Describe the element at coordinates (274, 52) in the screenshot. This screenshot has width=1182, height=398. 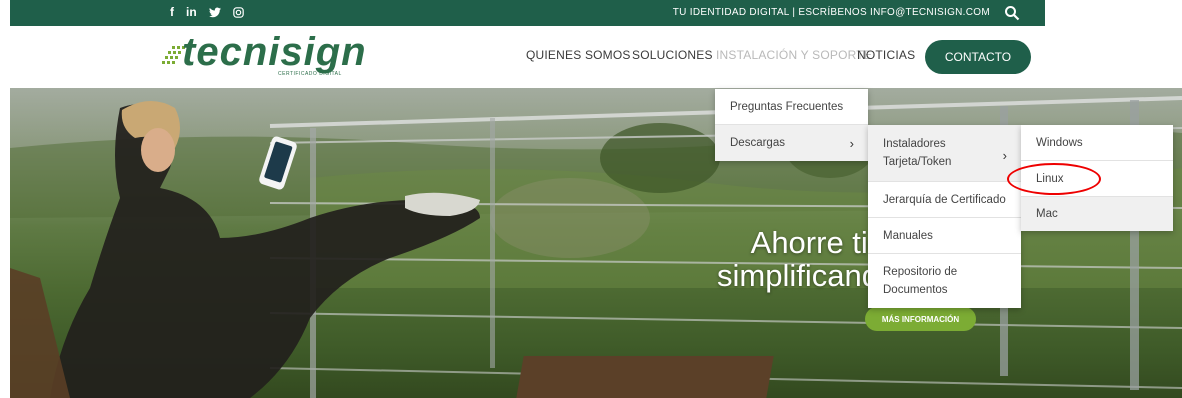
I see `logo-text: tecnisign` at that location.